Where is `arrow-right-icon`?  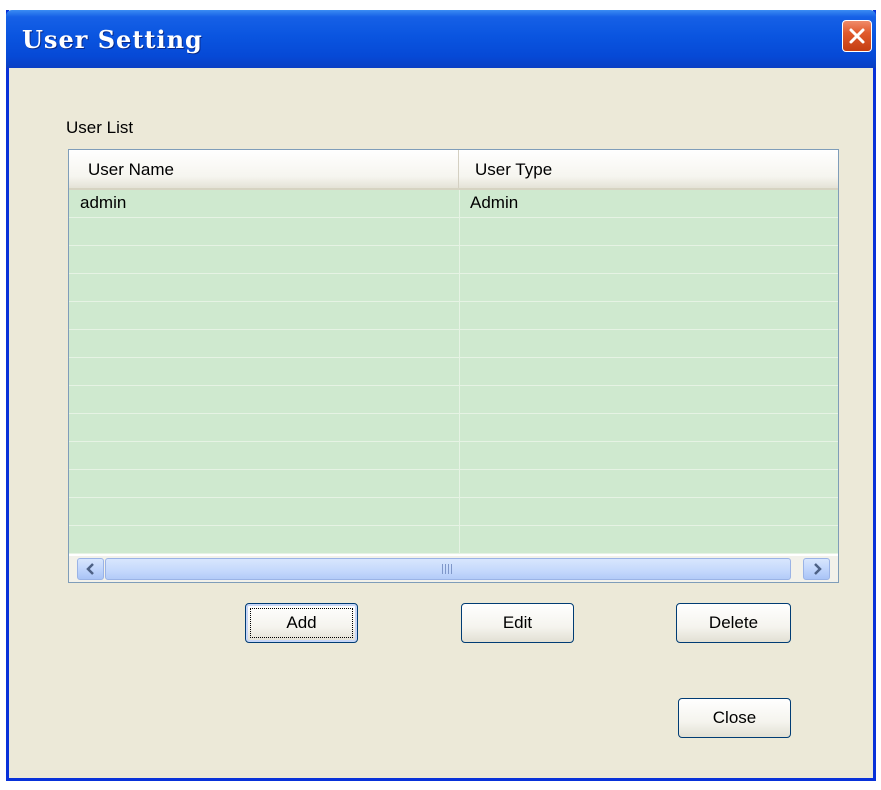 arrow-right-icon is located at coordinates (817, 569).